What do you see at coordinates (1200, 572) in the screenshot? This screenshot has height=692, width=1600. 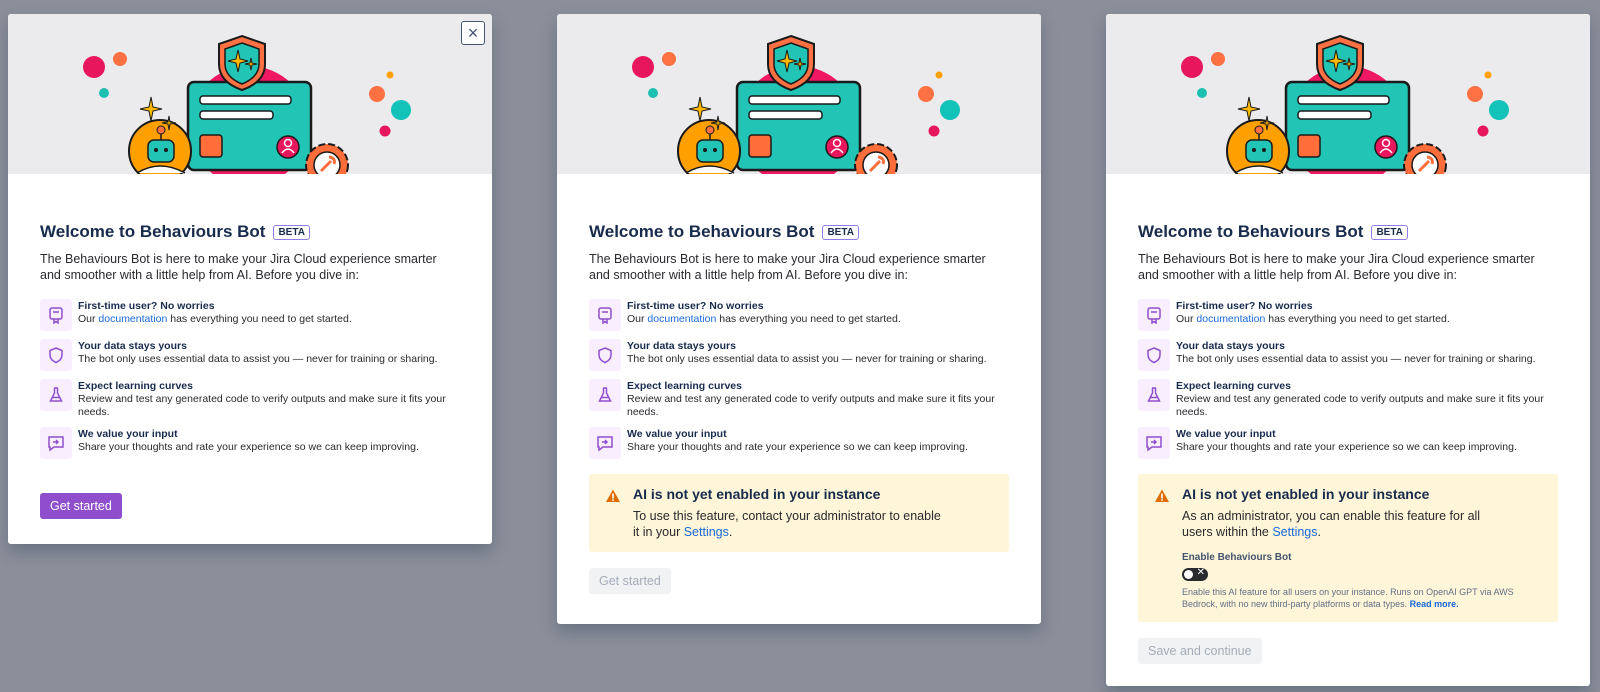 I see `toggle-off-icon: ✕` at bounding box center [1200, 572].